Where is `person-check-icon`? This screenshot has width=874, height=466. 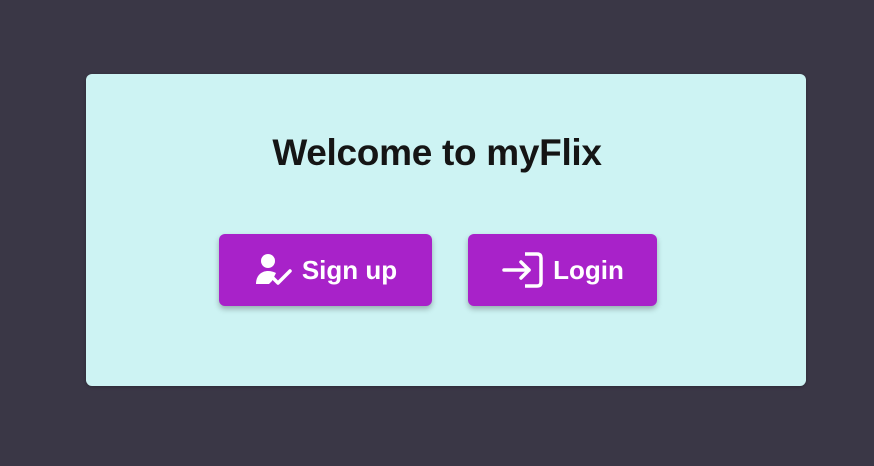
person-check-icon is located at coordinates (274, 270).